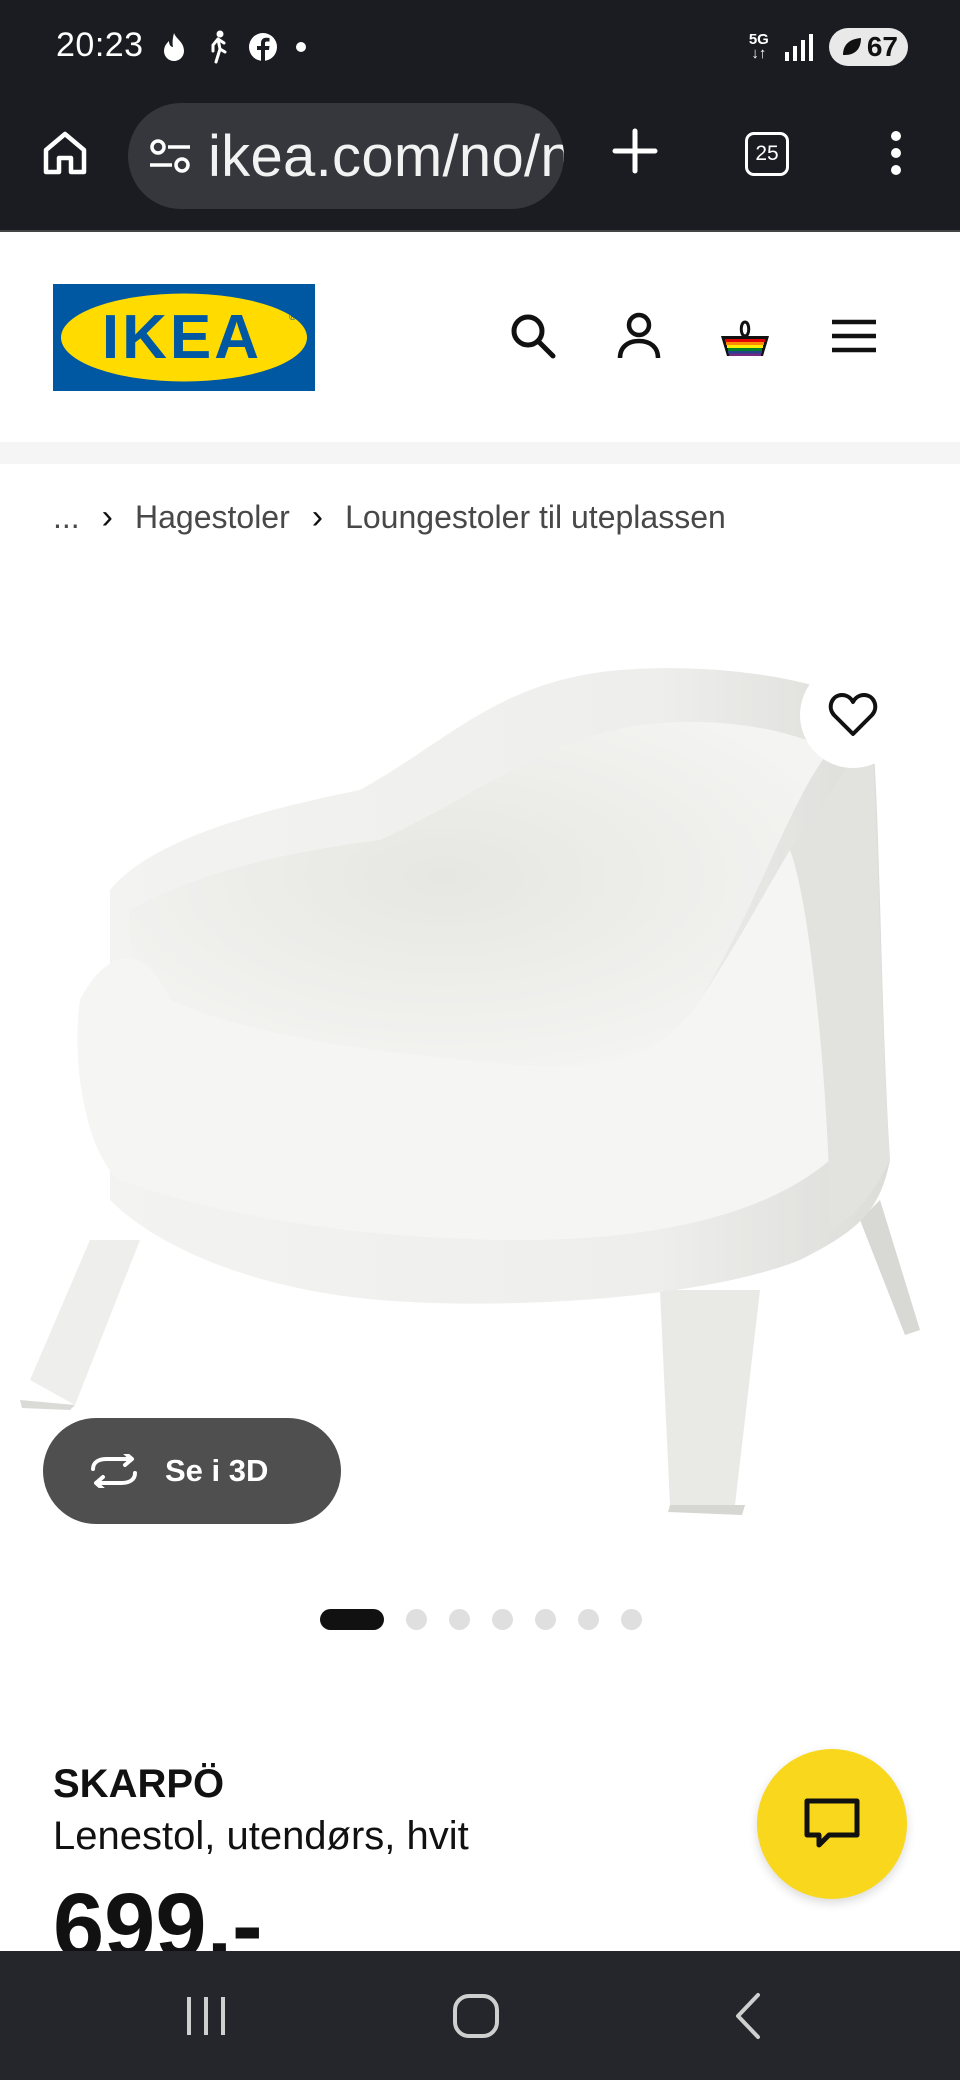  Describe the element at coordinates (882, 46) in the screenshot. I see `battery-level: 67` at that location.